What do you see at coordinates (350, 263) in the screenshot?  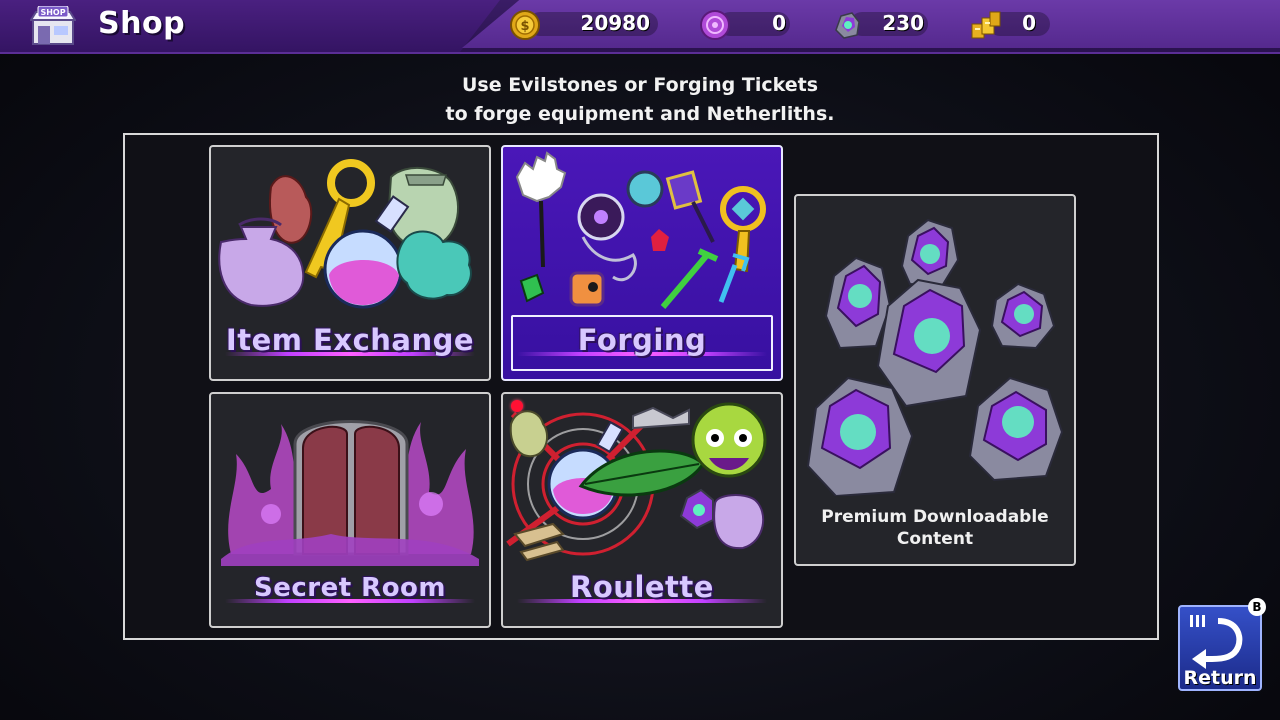 I see `item-exchange-button: Item Exchange` at bounding box center [350, 263].